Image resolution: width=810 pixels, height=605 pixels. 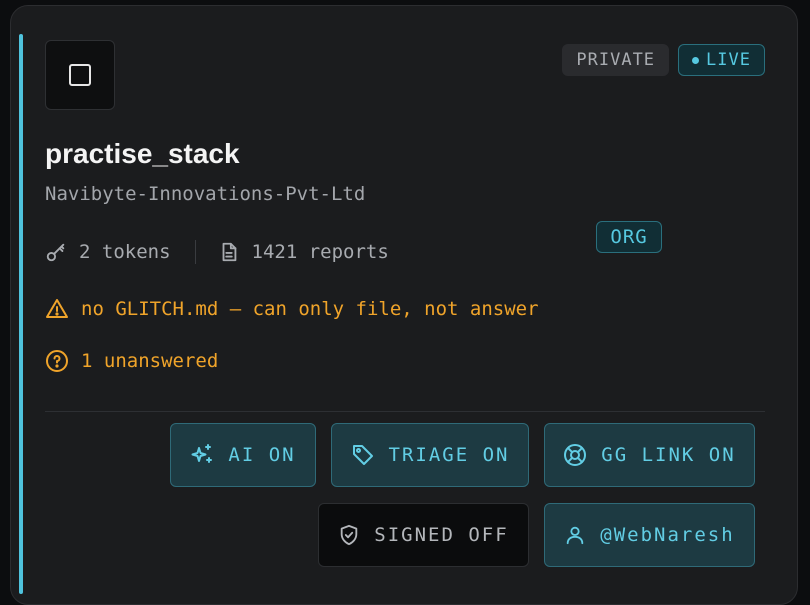 I want to click on gg-link-toggle-button: GG LINK ON, so click(x=649, y=455).